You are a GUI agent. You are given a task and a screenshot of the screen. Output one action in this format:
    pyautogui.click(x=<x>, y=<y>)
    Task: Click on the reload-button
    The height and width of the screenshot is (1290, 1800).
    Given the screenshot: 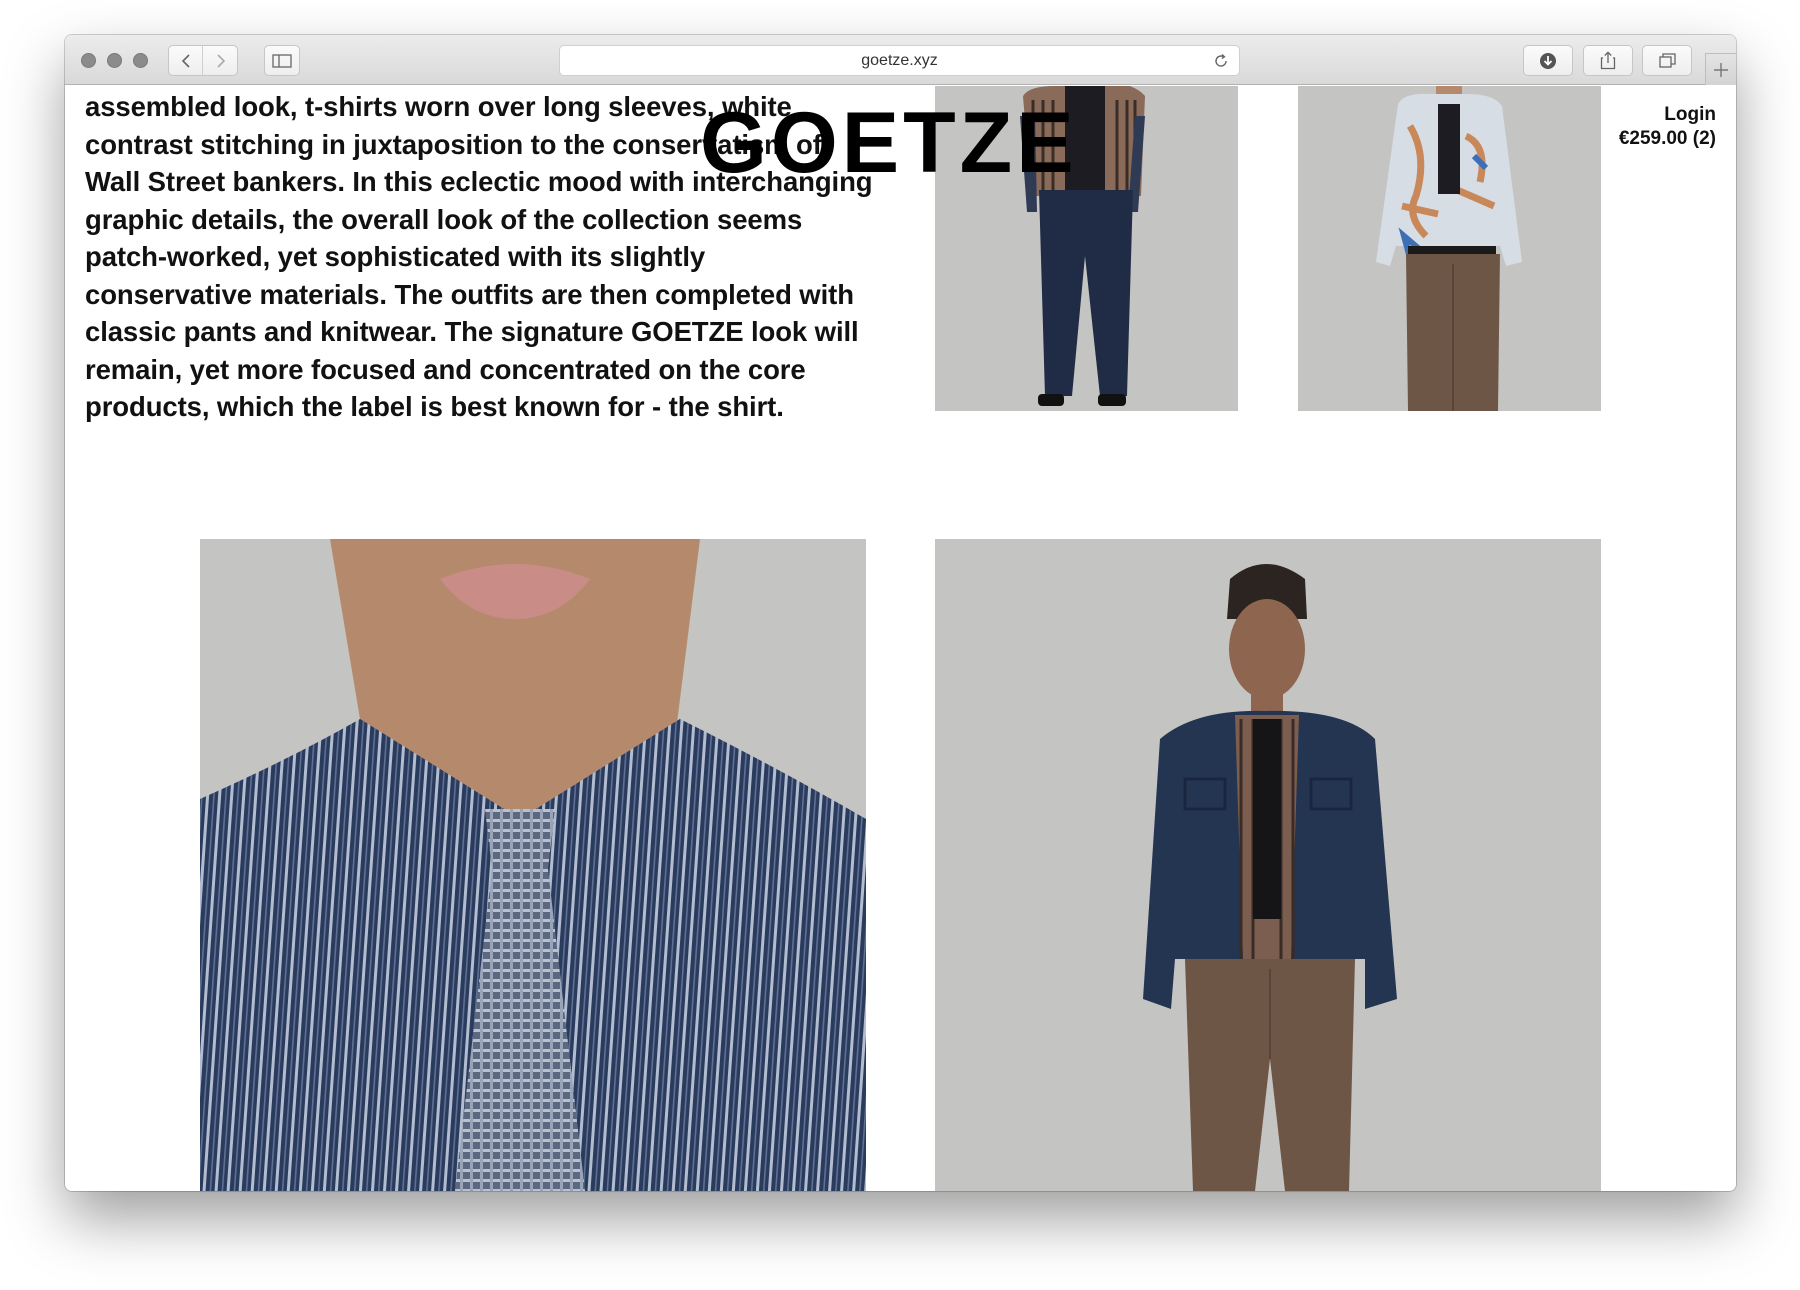 What is the action you would take?
    pyautogui.click(x=1221, y=61)
    